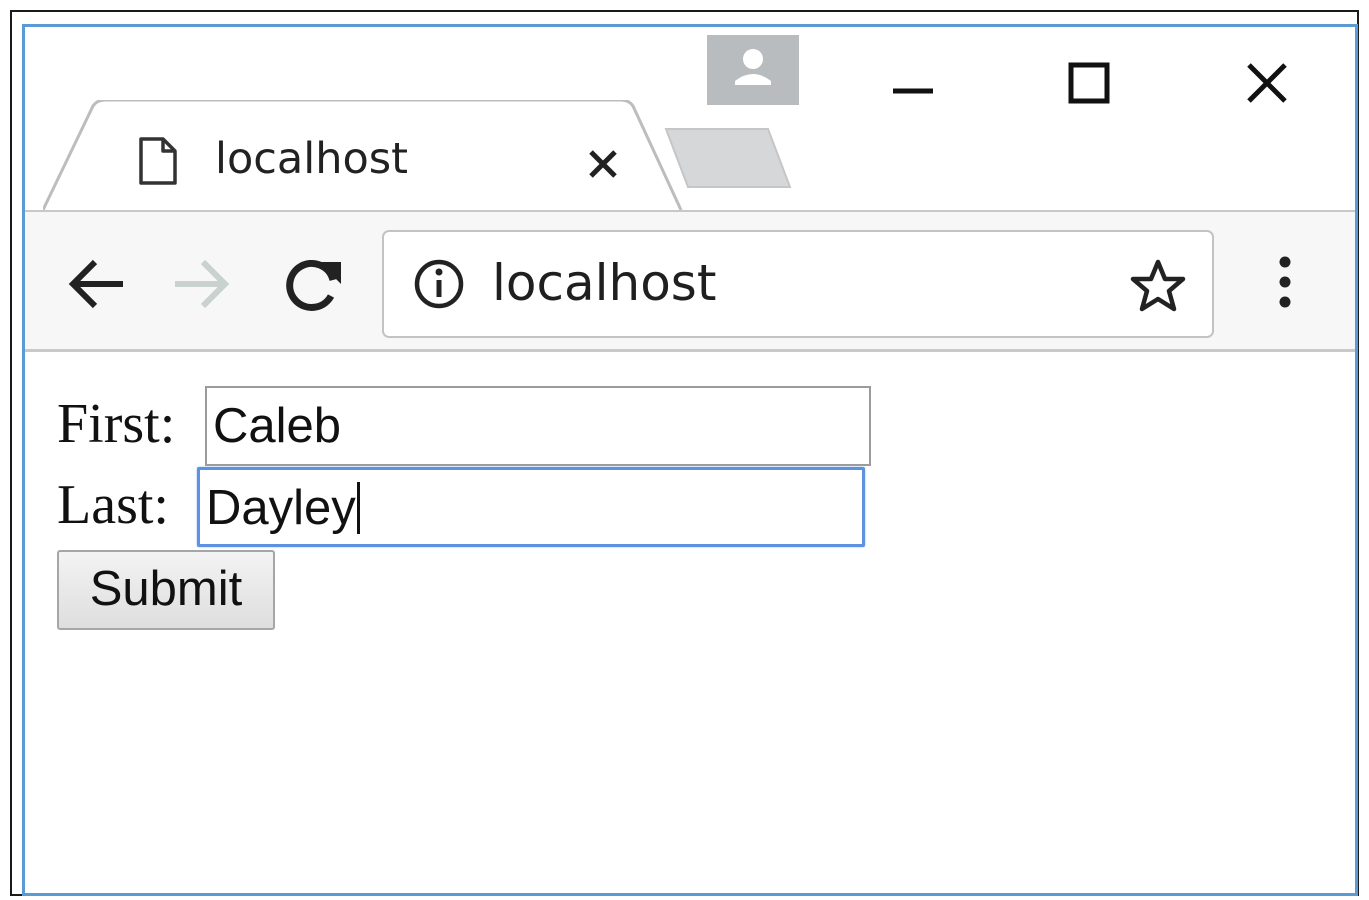 The image size is (1369, 900). Describe the element at coordinates (113, 505) in the screenshot. I see `last-name-label: Last:` at that location.